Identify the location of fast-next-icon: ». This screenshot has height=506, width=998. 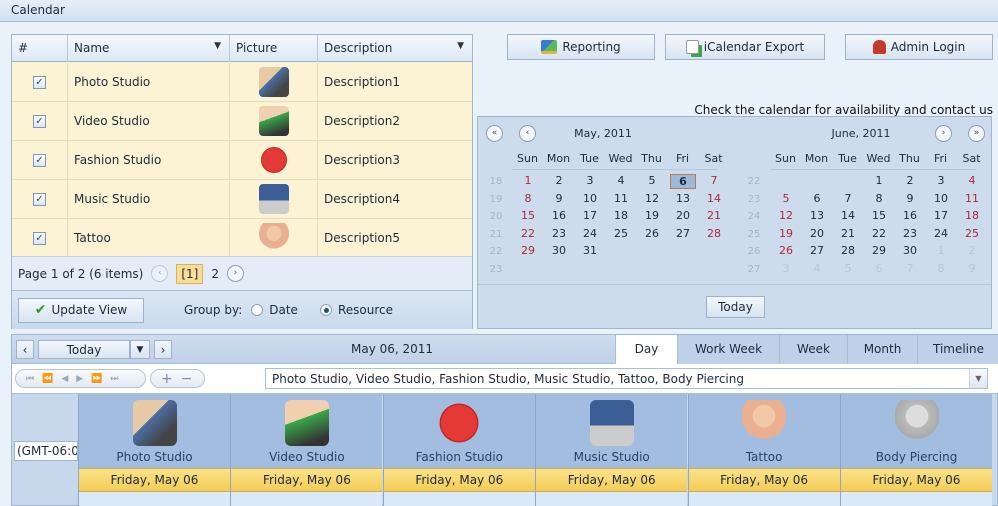
(976, 133).